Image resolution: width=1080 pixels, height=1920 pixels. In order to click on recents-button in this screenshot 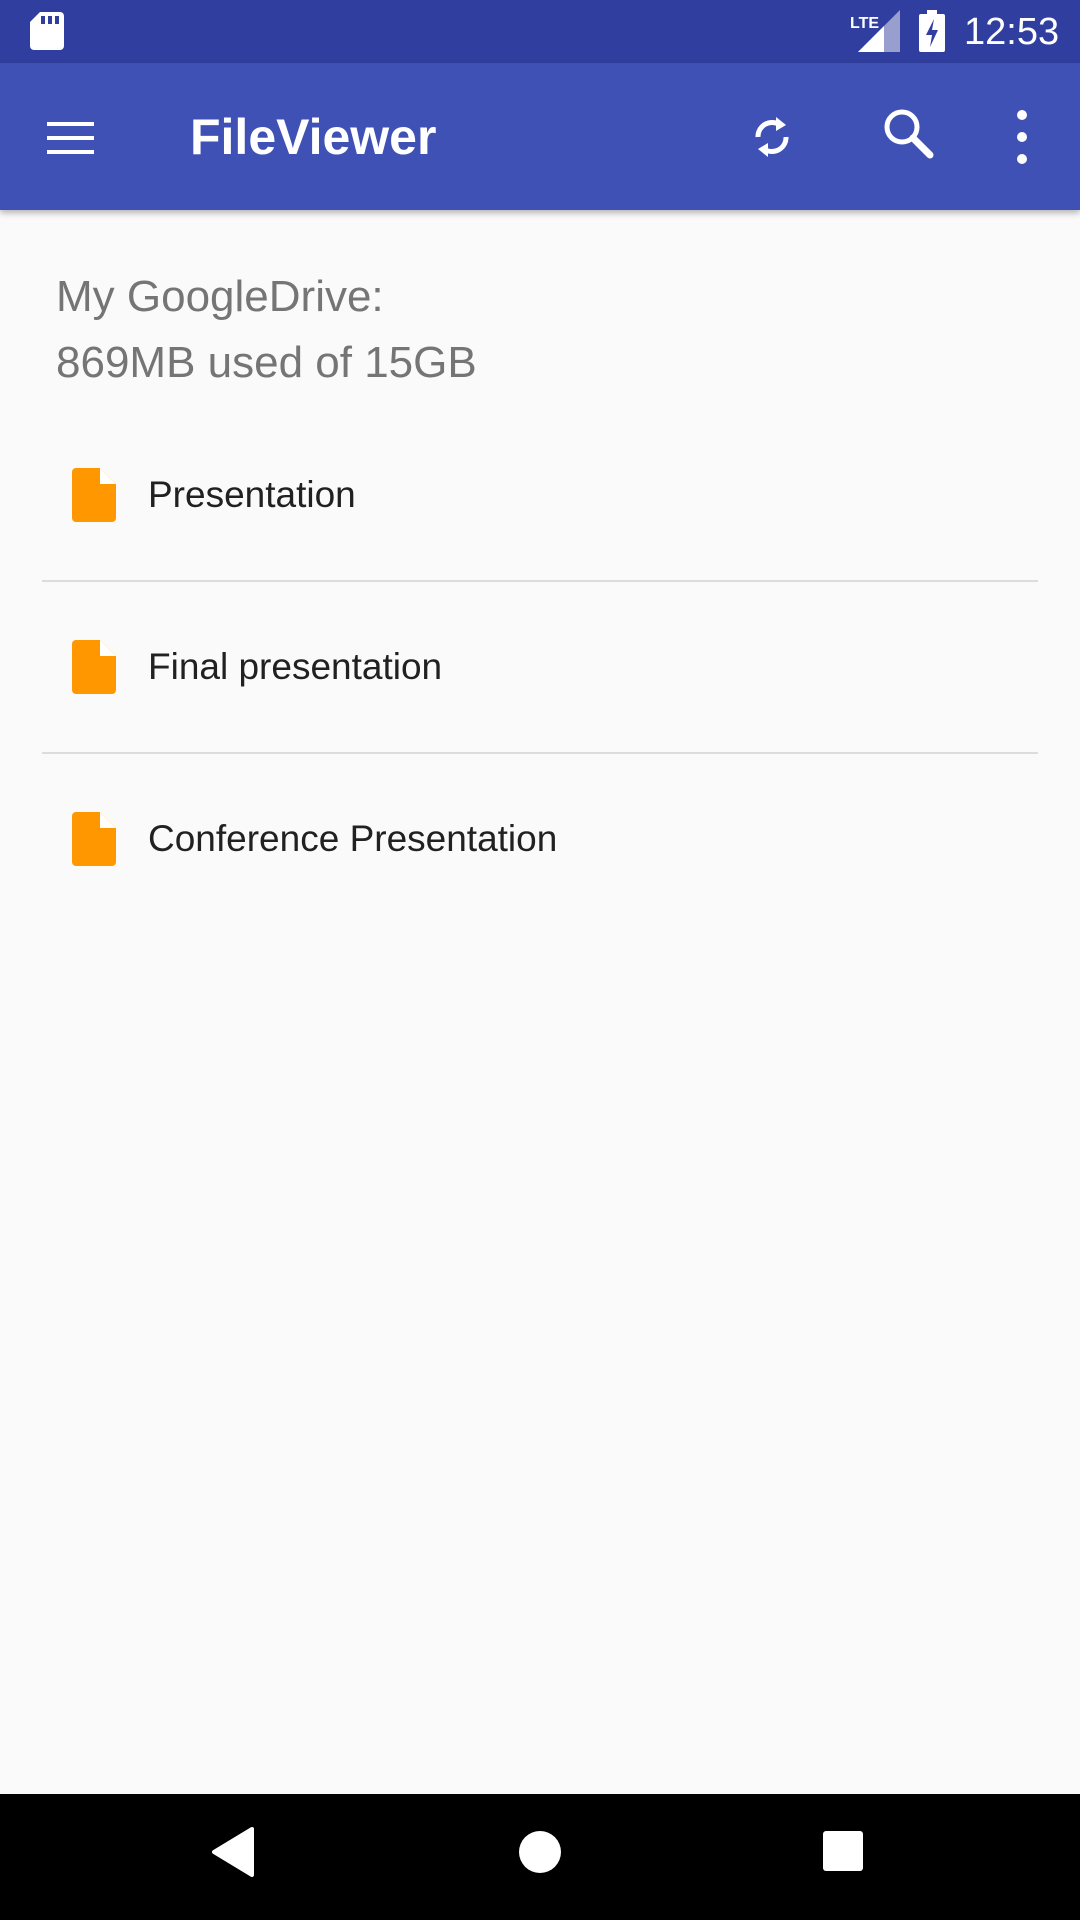, I will do `click(843, 1853)`.